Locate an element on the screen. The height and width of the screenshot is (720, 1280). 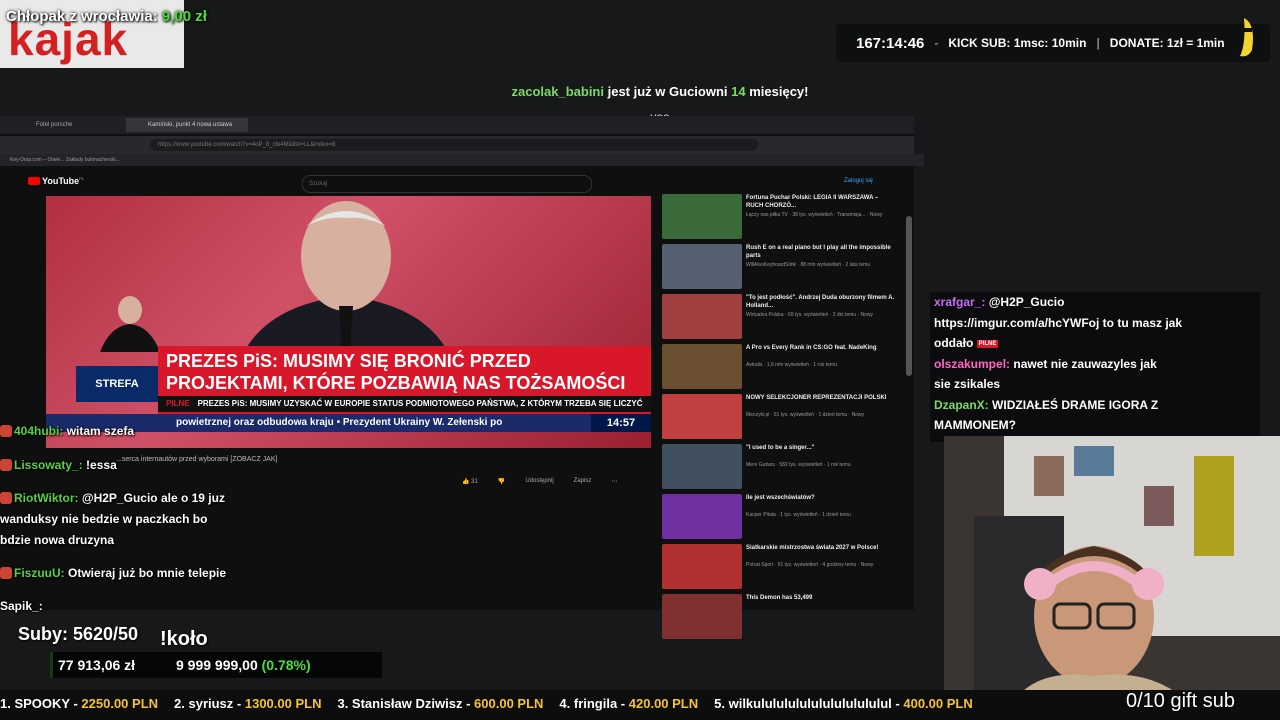
chat-text: WIDZIAŁEŚ DRAME IGORA Z is located at coordinates (1075, 405).